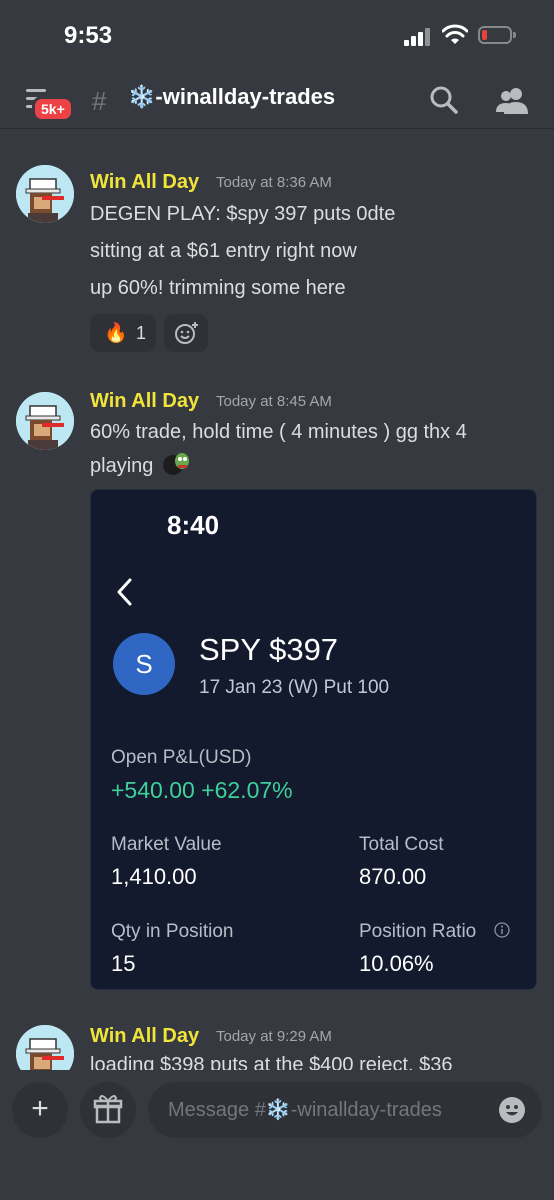 The image size is (554, 1200). What do you see at coordinates (444, 100) in the screenshot?
I see `search-icon` at bounding box center [444, 100].